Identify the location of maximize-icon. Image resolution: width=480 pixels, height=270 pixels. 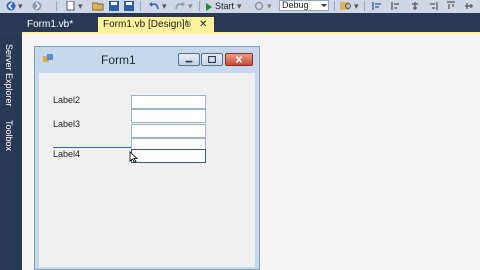
(212, 59).